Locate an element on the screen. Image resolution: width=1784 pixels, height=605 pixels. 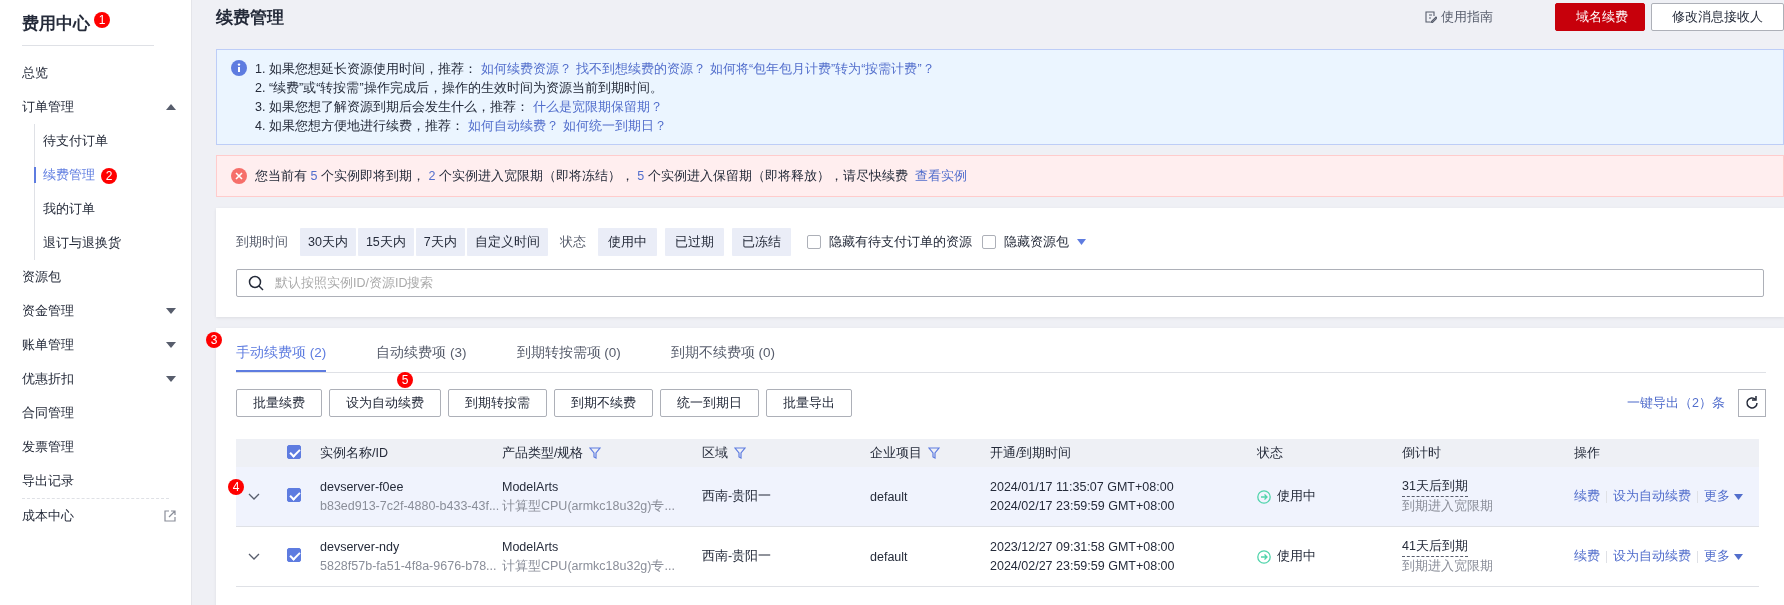
help-link: 如何续费资源？ is located at coordinates (526, 69).